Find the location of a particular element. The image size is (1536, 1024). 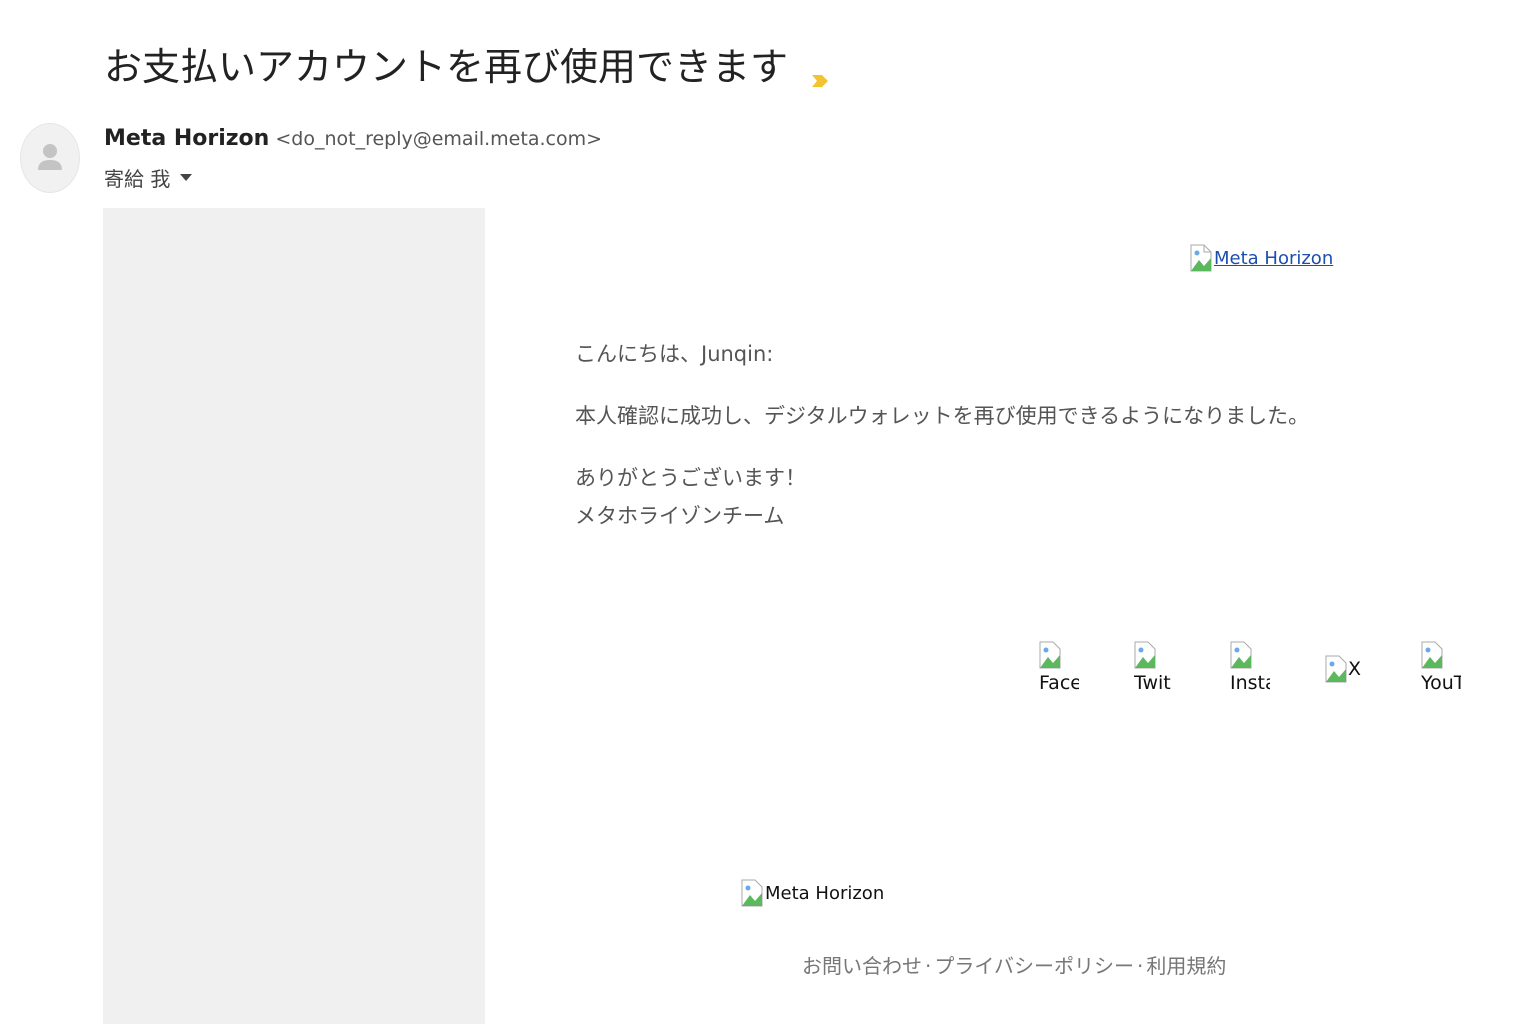

important-marker-icon is located at coordinates (820, 71).